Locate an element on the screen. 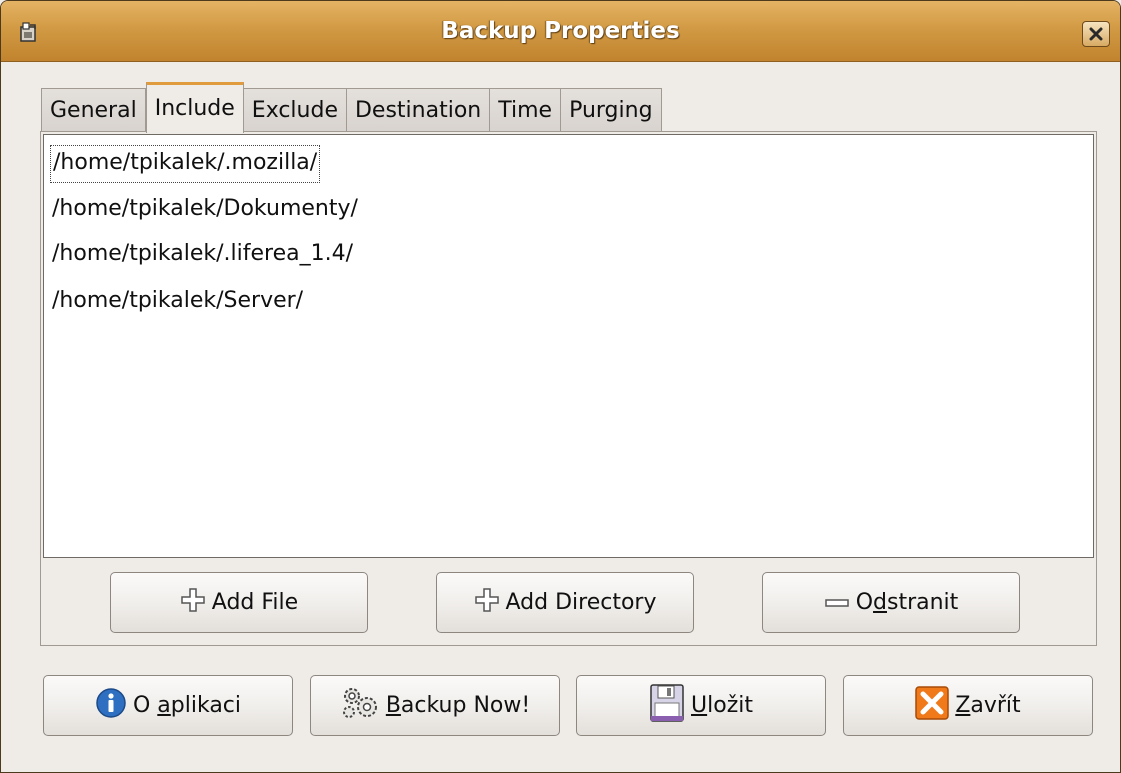 Image resolution: width=1121 pixels, height=773 pixels. floppy-icon is located at coordinates (667, 706).